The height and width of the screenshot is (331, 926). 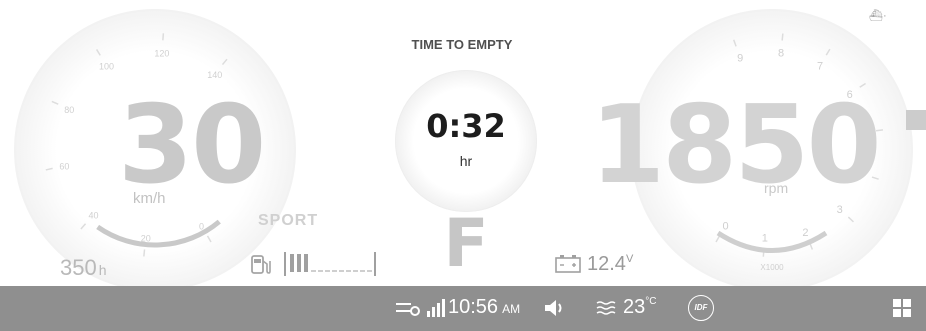 I want to click on gear-indicator: F, so click(x=466, y=243).